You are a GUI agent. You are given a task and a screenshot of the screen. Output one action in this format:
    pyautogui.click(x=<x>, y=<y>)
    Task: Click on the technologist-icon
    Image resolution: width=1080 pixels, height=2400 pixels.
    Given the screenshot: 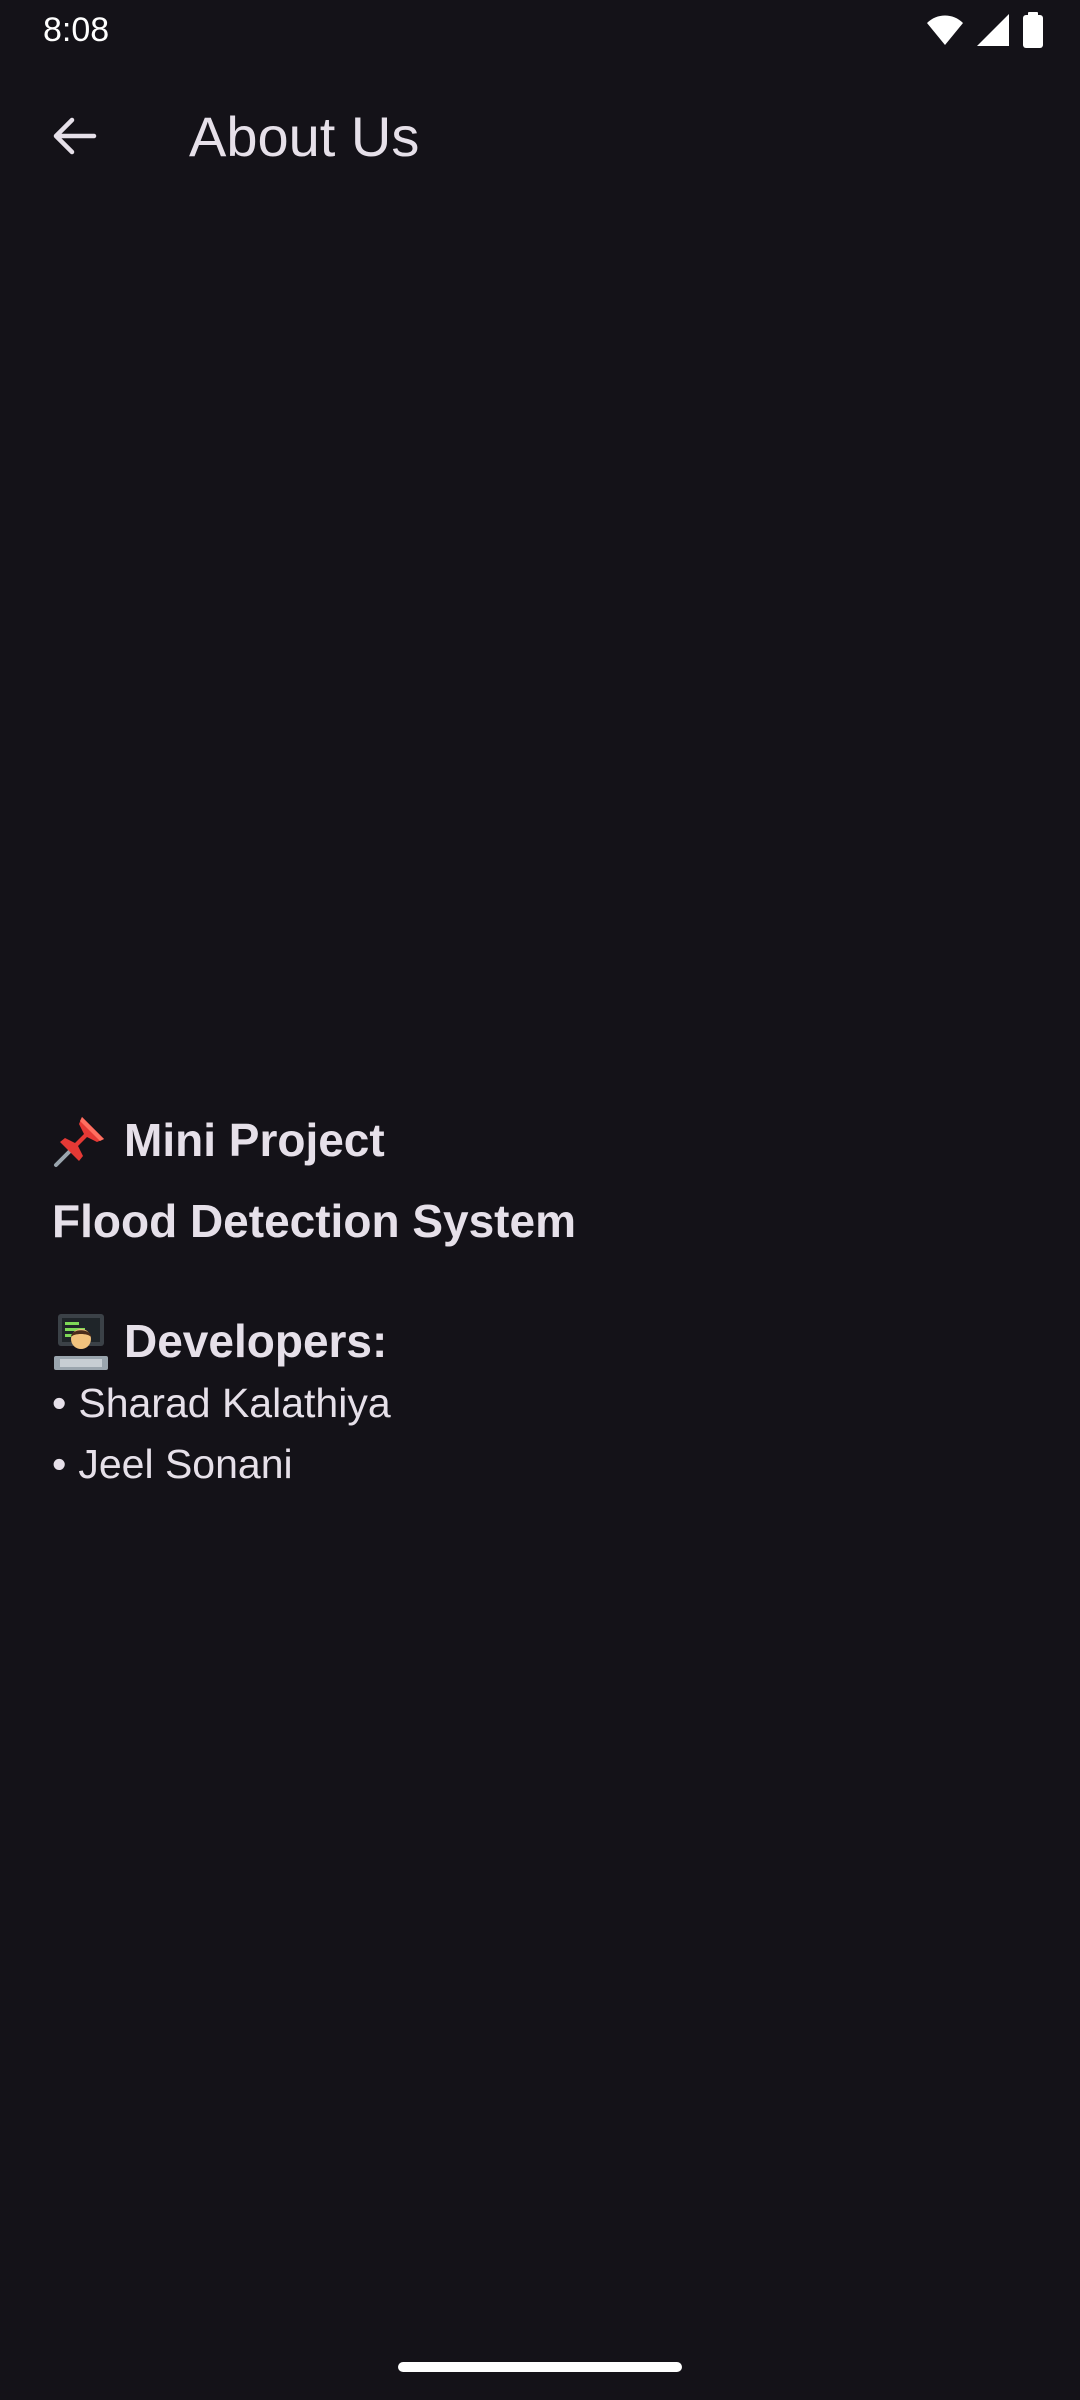 What is the action you would take?
    pyautogui.click(x=81, y=1341)
    